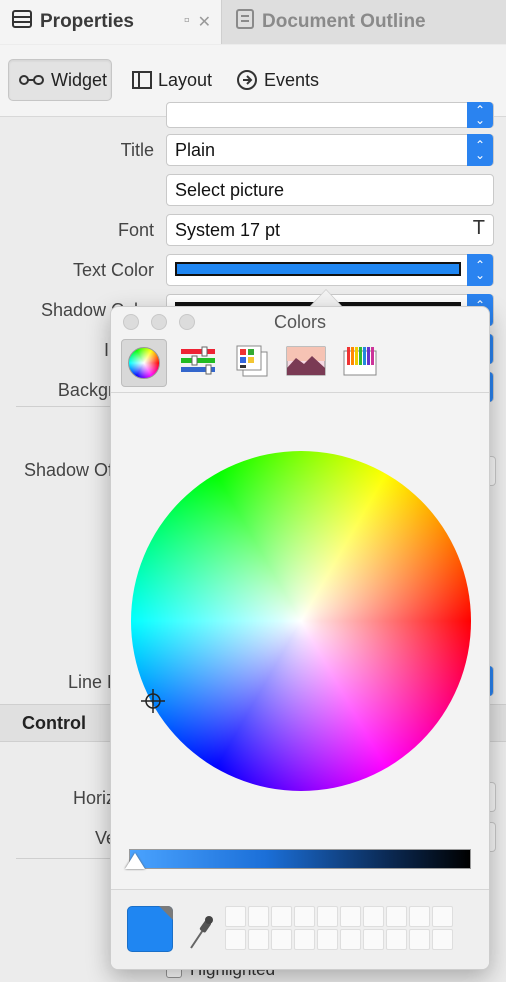  What do you see at coordinates (344, 21) in the screenshot?
I see `tab-document-outline-label: Document Outline` at bounding box center [344, 21].